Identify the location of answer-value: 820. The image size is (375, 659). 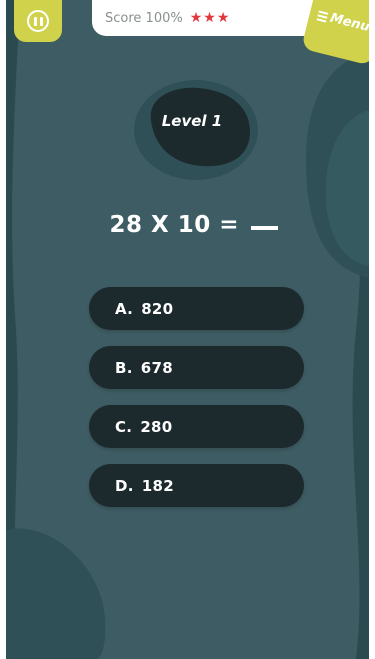
(157, 308).